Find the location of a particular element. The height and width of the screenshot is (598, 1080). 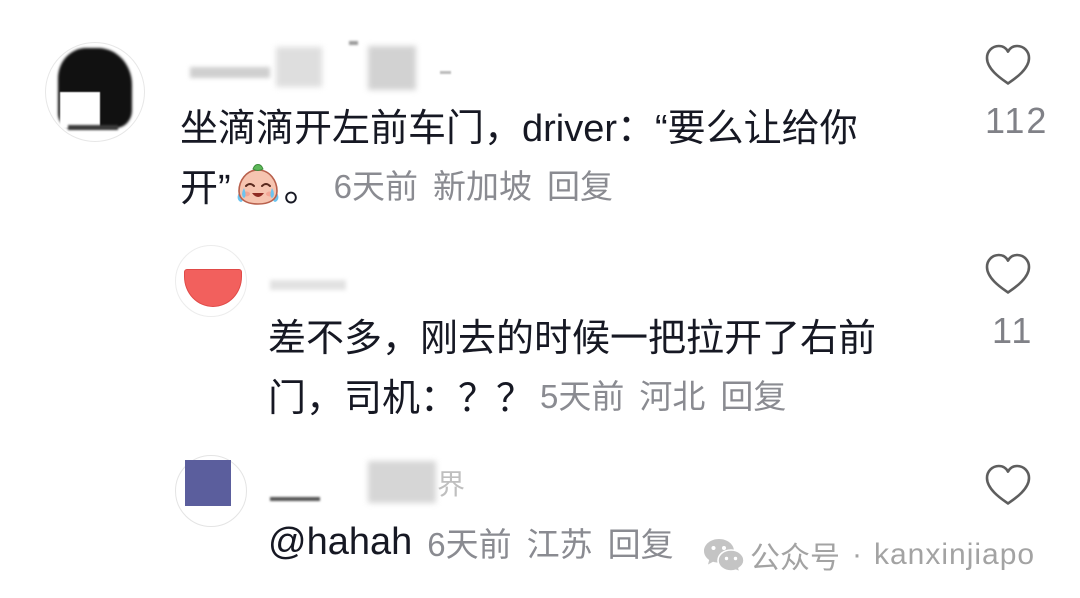

username-visible-fragment: 界 is located at coordinates (451, 484).